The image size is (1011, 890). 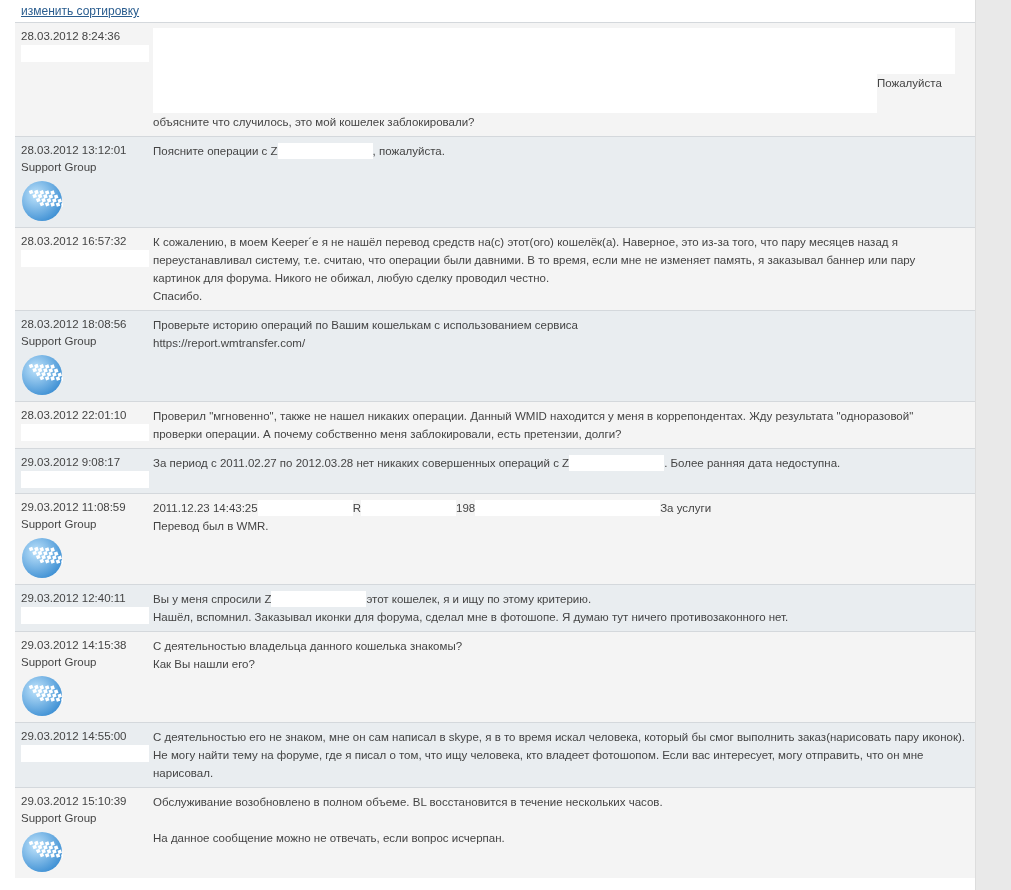 I want to click on message-text: С деятельностью его не знаком, мне он сам написал в skype, я в то время искал человека, который бы смог выполнить заказ(нарисовать пару иконок). Не могу найти тему на форуме, где я писал о том, что ищу человека, кто владеет фотошопом. Если вас интересует, могу отправить, что он мне нарисовал., so click(x=559, y=755).